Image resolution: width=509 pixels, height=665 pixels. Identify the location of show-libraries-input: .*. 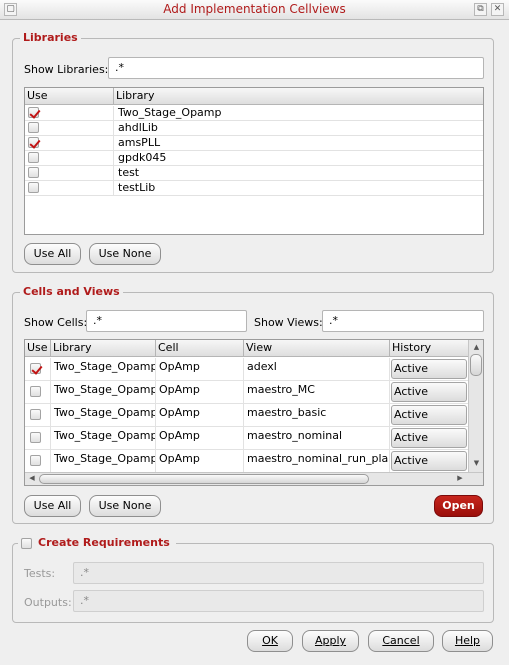
(296, 68).